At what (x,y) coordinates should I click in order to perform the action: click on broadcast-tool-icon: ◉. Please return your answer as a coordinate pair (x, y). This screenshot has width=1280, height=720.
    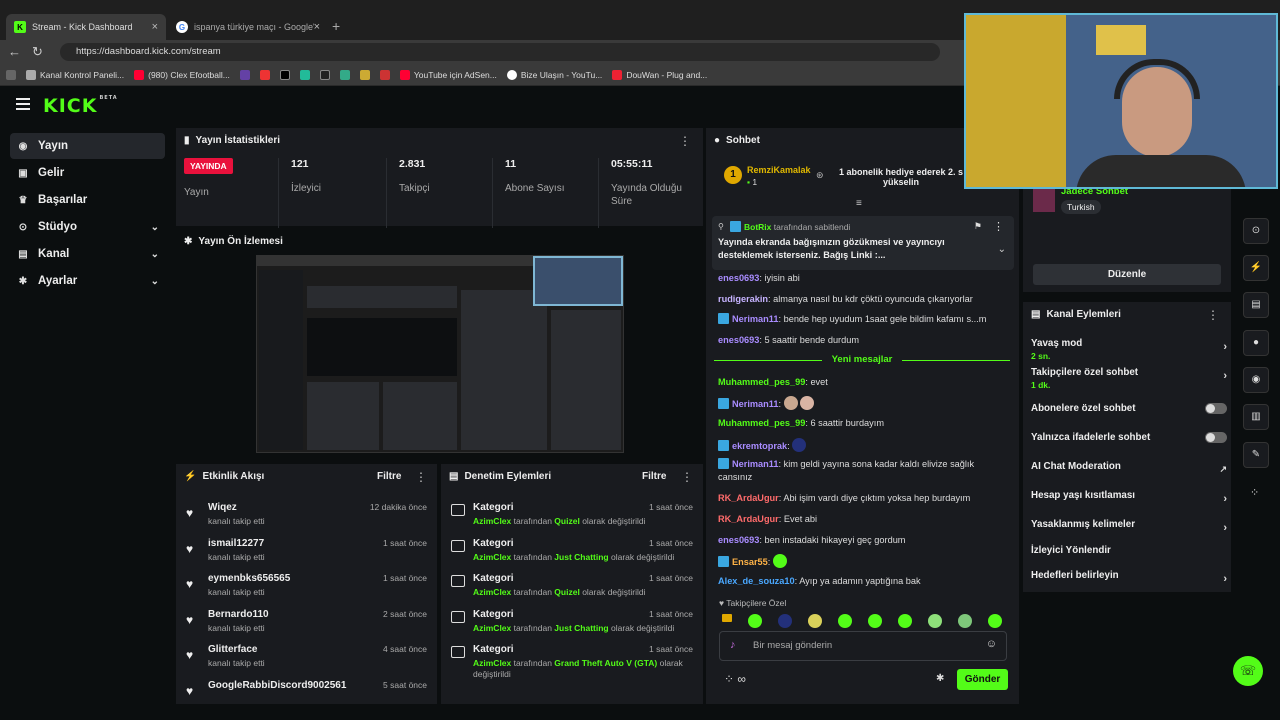
    Looking at the image, I should click on (1256, 380).